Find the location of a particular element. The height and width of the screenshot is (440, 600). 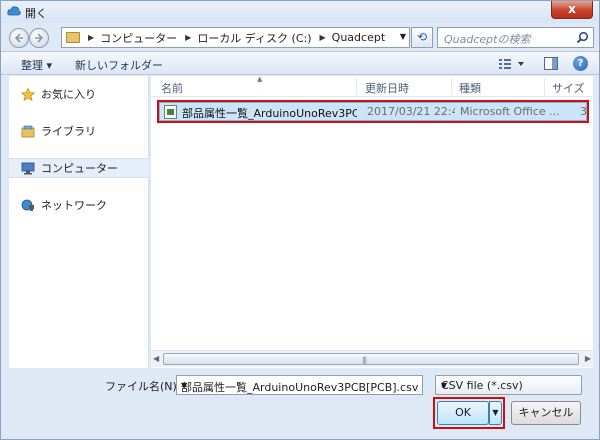

close-icon: x is located at coordinates (572, 9).